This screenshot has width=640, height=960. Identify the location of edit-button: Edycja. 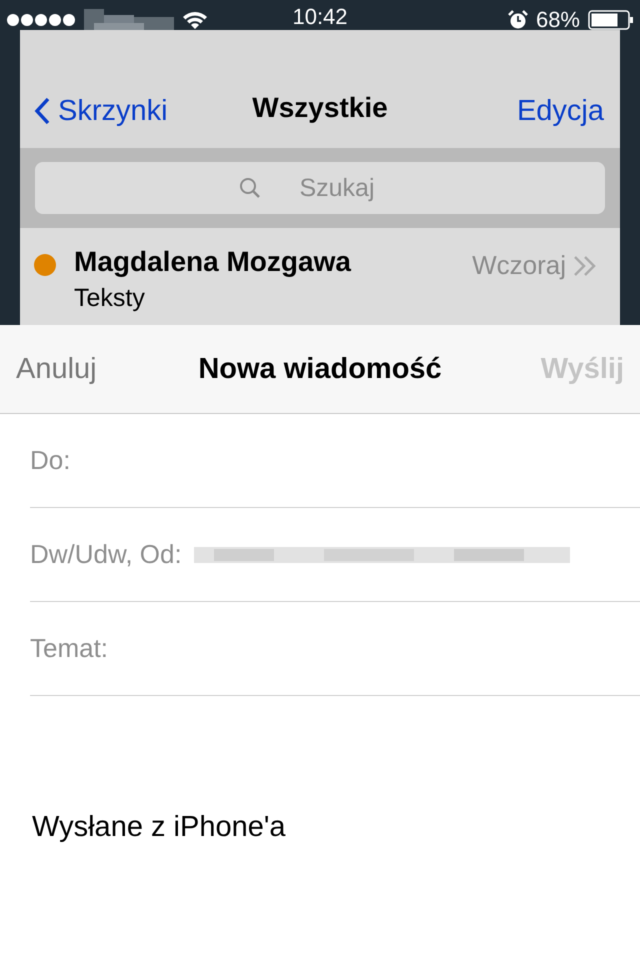
(560, 109).